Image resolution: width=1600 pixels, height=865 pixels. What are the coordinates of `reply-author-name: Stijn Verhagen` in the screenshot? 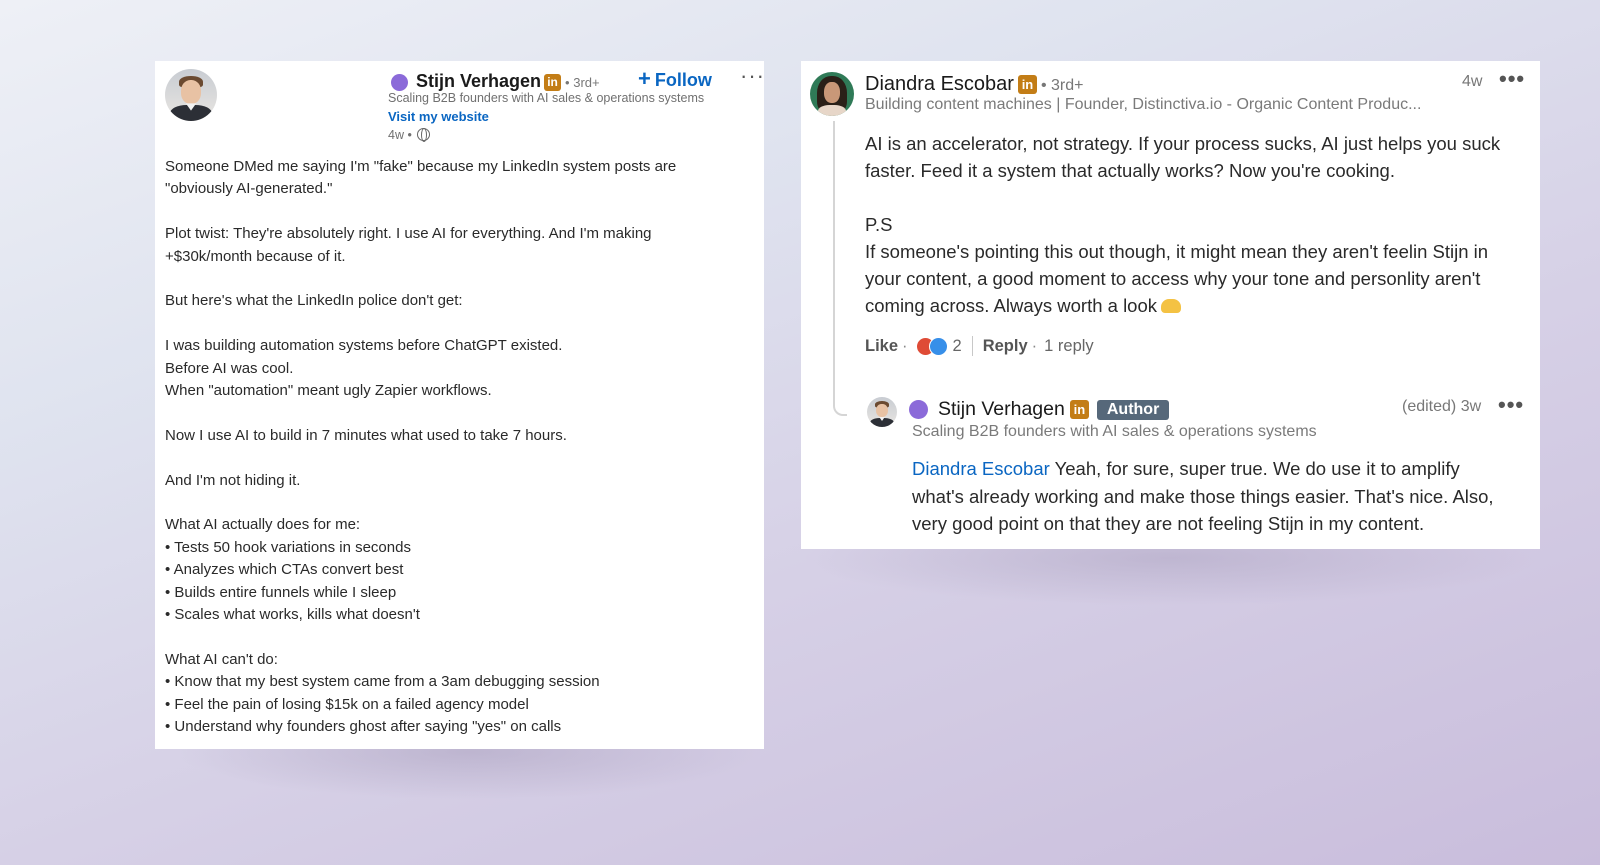 It's located at (1001, 409).